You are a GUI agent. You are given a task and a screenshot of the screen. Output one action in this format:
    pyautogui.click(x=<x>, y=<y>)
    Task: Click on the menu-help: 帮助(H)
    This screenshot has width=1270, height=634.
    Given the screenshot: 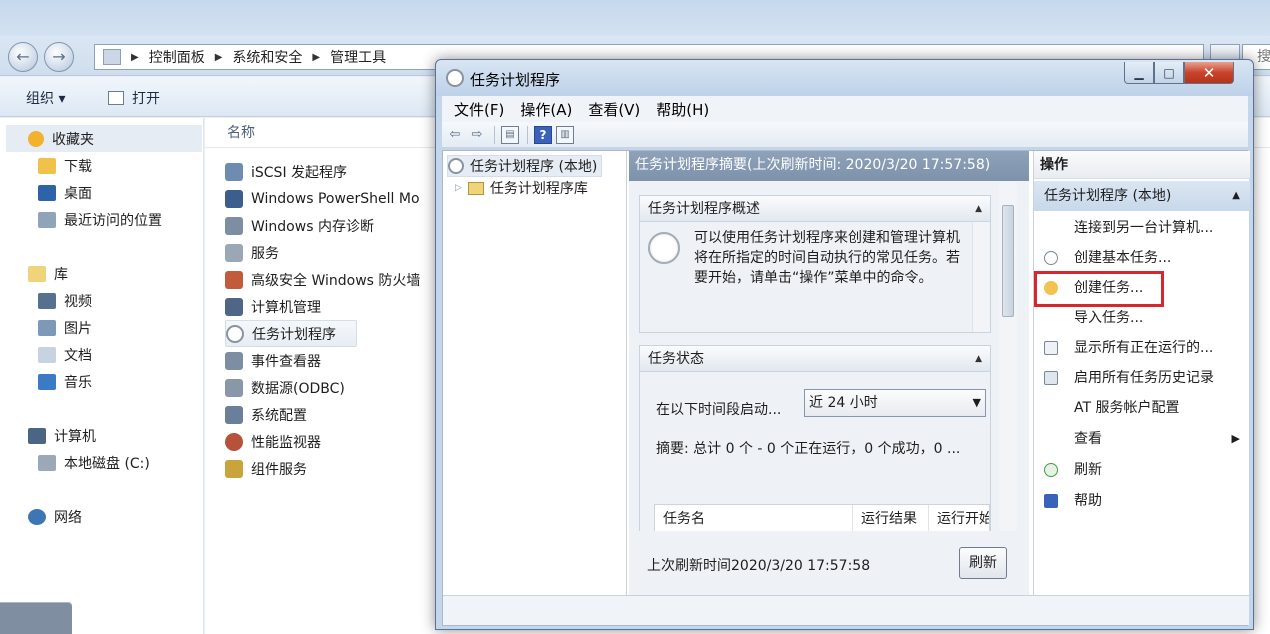 What is the action you would take?
    pyautogui.click(x=682, y=109)
    